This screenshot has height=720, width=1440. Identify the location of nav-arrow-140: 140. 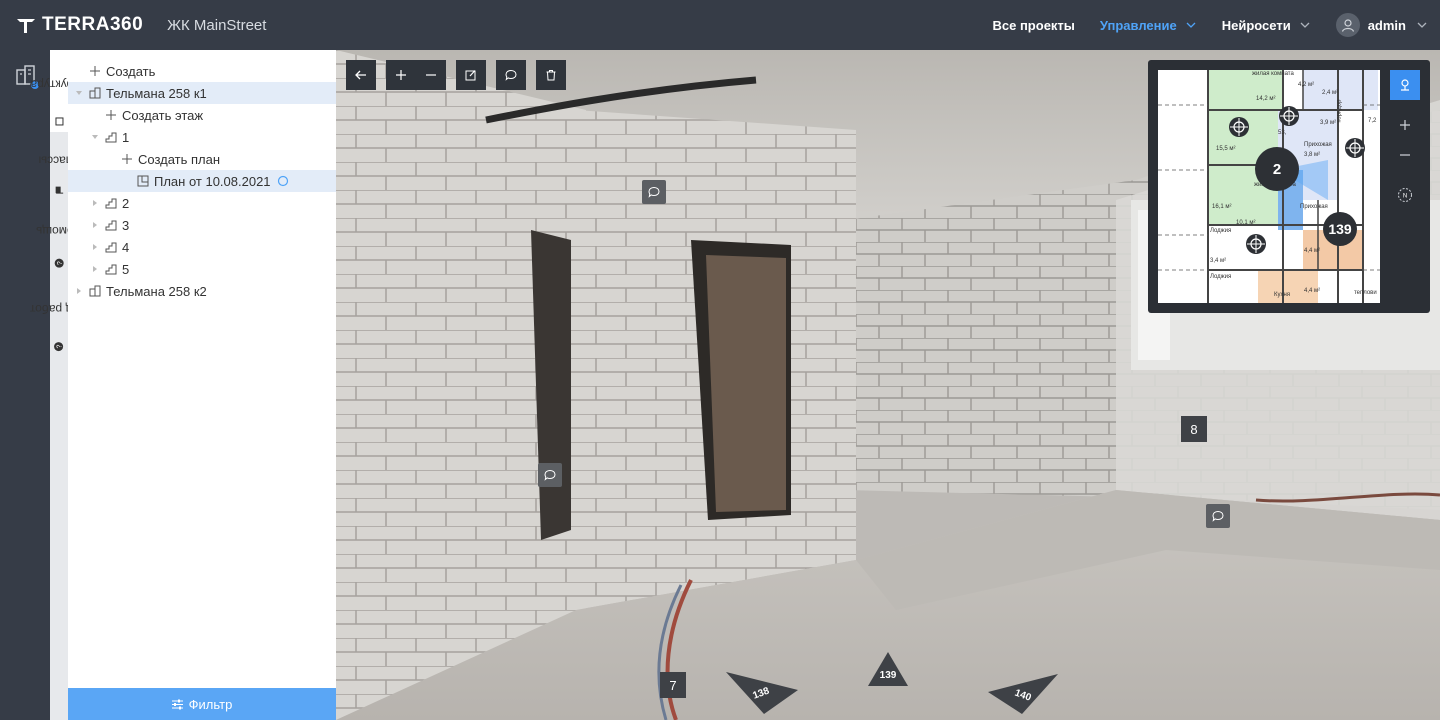
(1023, 694).